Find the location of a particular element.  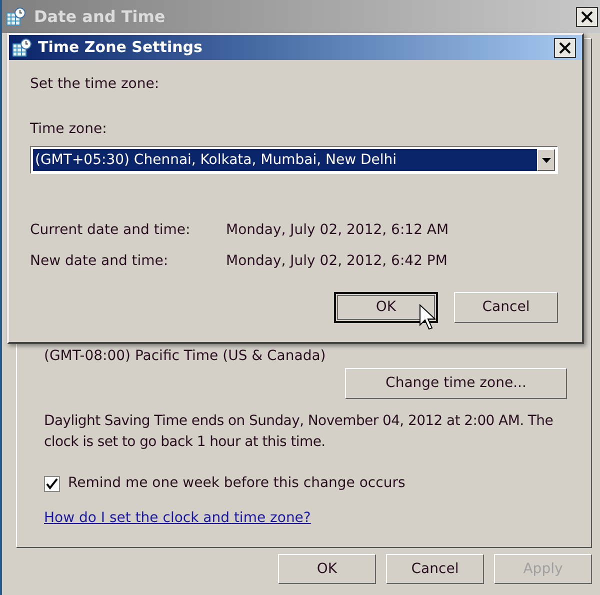

window-title: Date and Time is located at coordinates (100, 17).